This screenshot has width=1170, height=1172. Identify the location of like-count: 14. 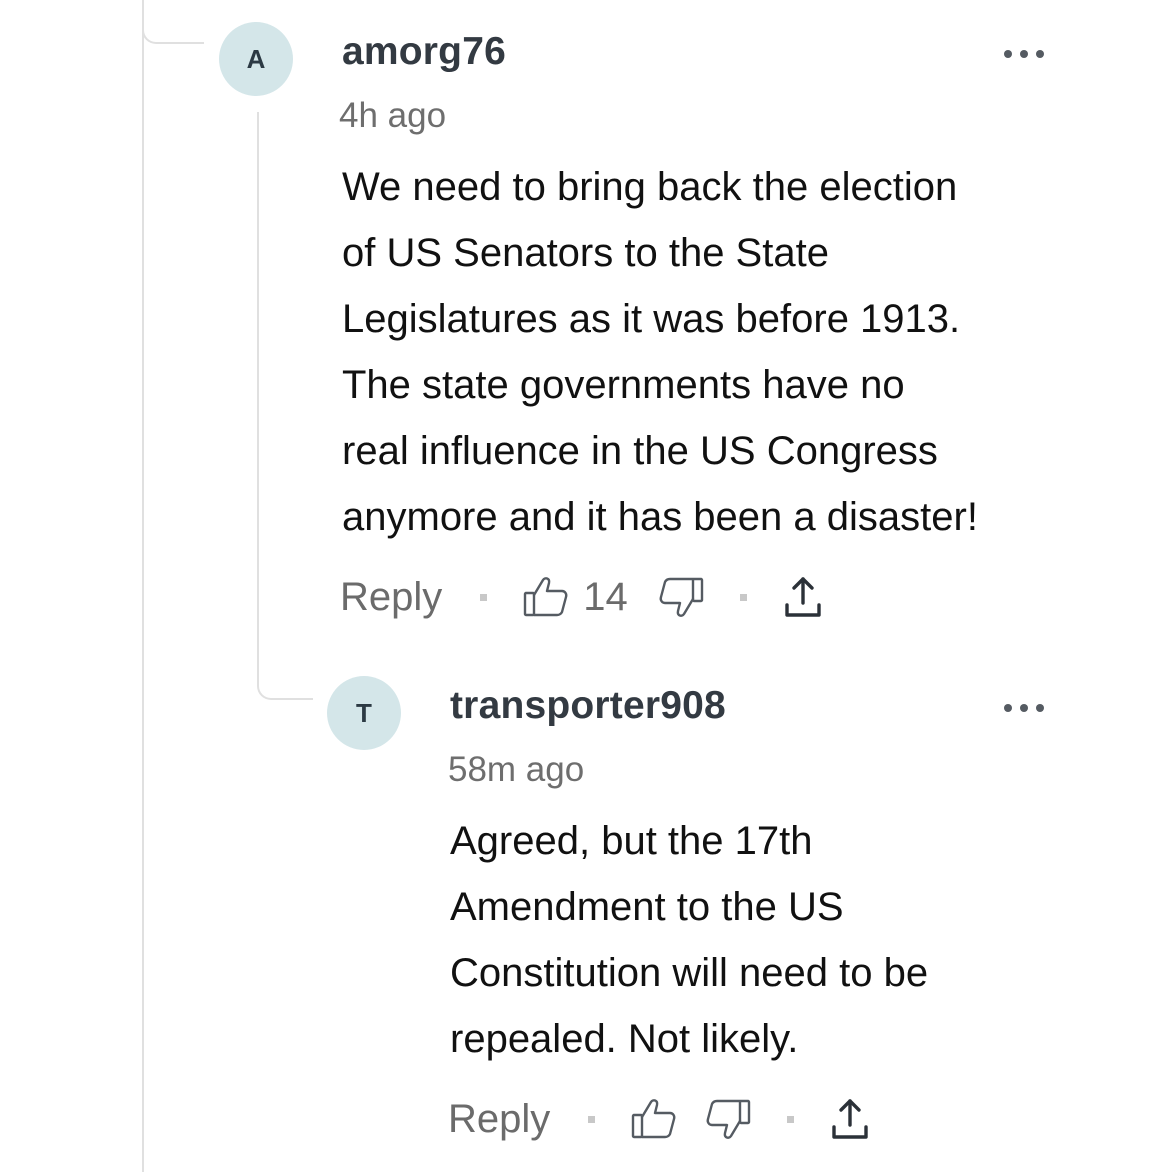
(605, 596).